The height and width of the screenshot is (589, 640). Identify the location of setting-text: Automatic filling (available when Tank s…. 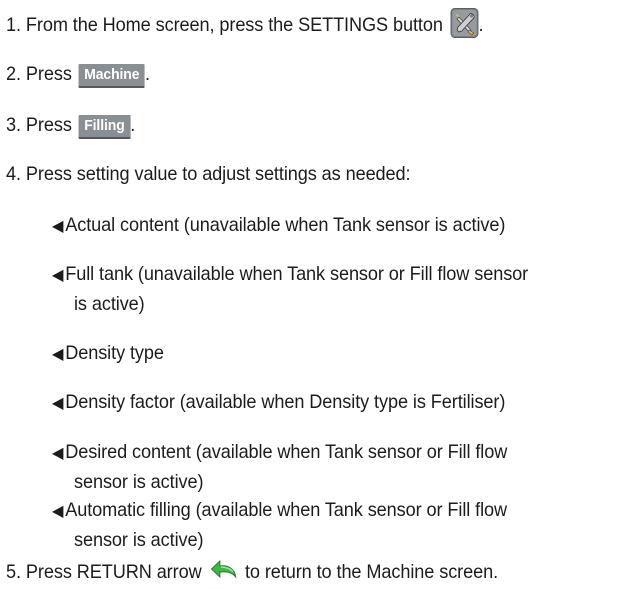
(286, 510).